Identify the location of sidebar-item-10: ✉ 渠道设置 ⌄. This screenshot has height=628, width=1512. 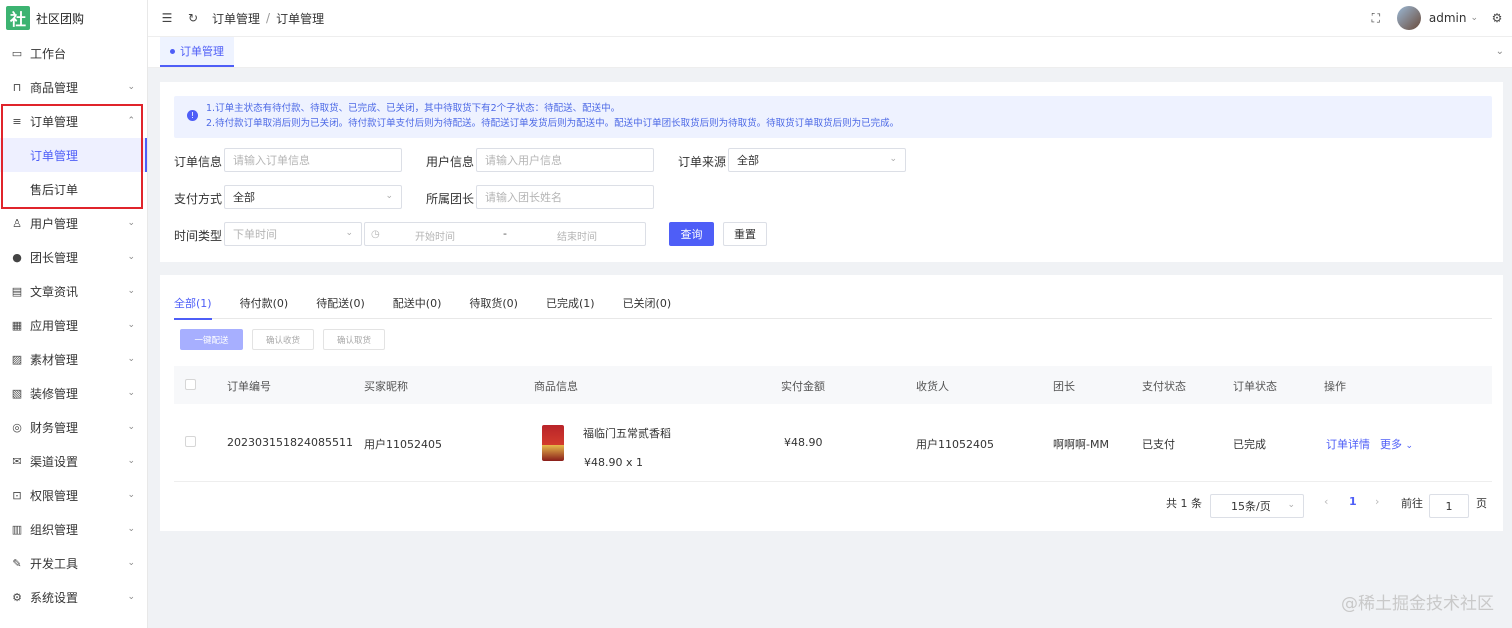
(73, 461).